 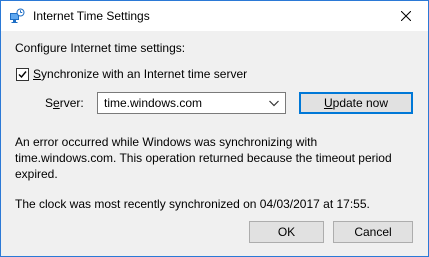 What do you see at coordinates (373, 232) in the screenshot?
I see `cancel-button: Cancel` at bounding box center [373, 232].